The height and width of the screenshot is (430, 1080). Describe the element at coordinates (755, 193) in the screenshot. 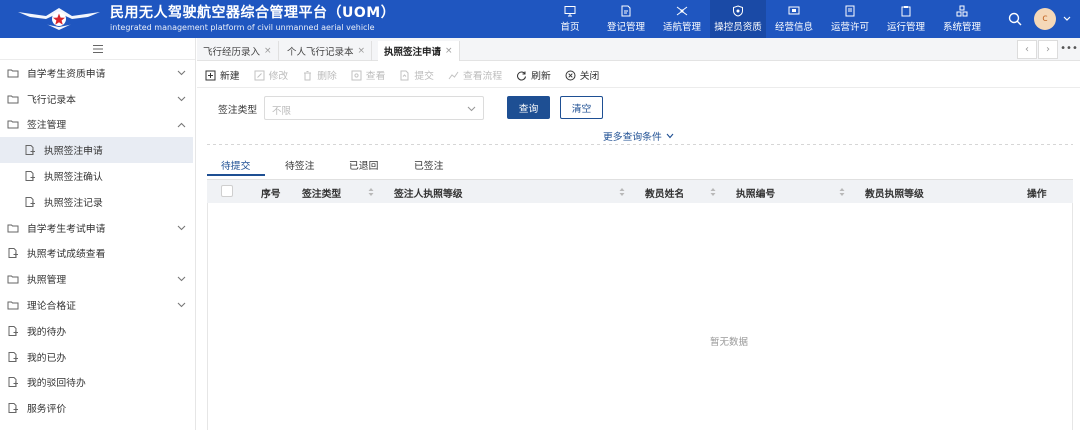

I see `column-header-license-number: 执照编号` at that location.